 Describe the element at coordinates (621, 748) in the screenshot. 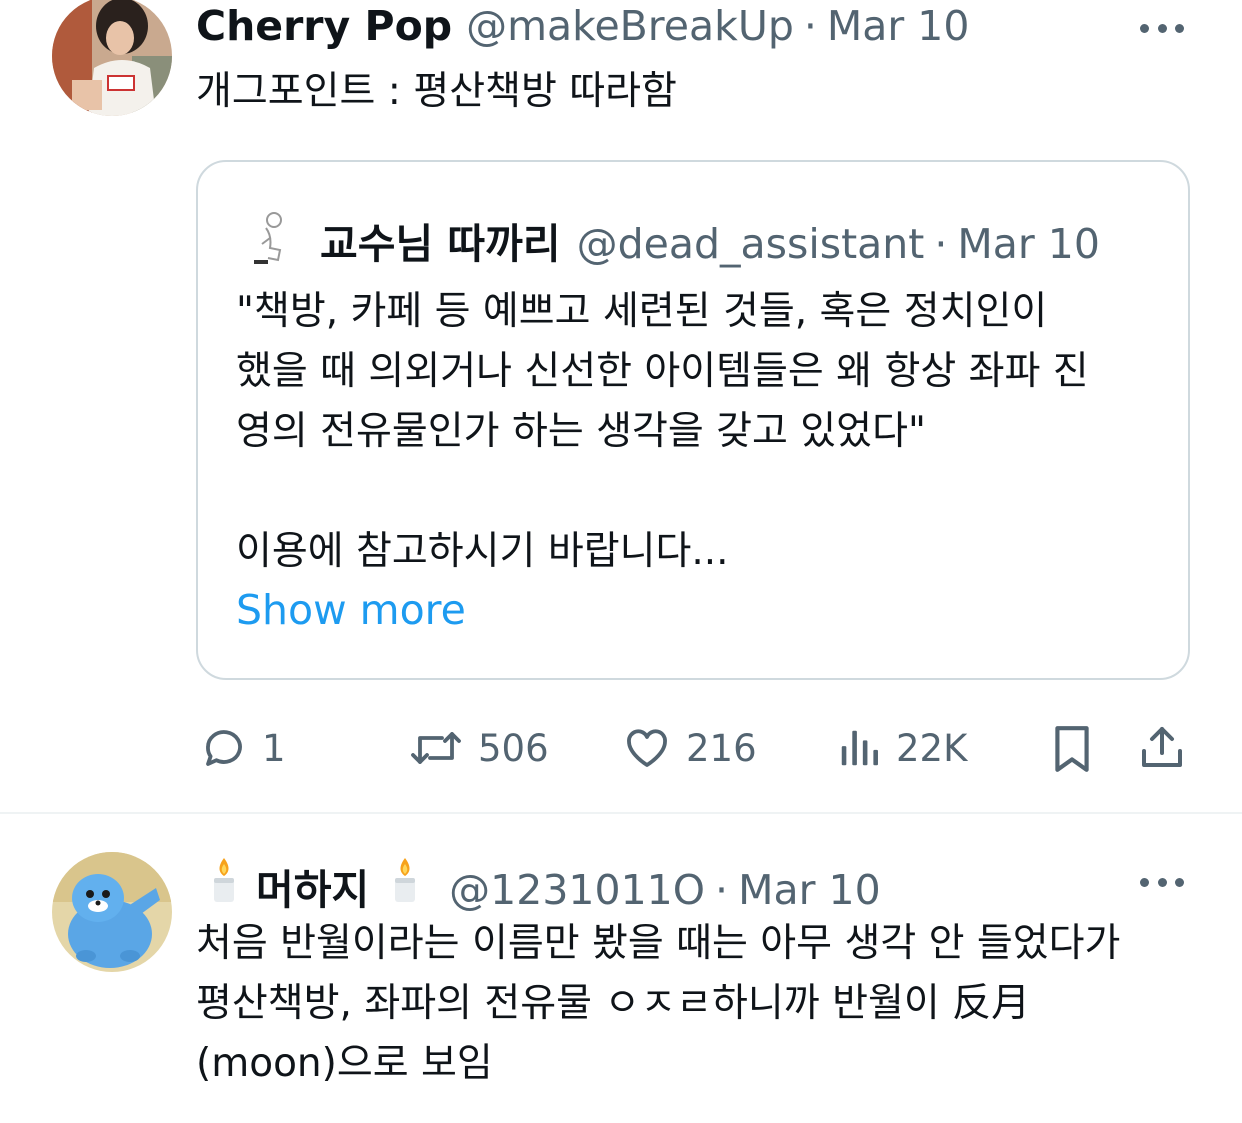

I see `action-bar: 1 506 216 22K` at that location.